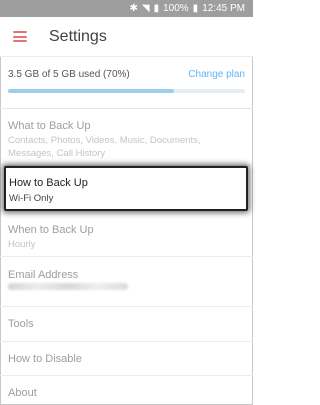 This screenshot has height=405, width=320. Describe the element at coordinates (68, 286) in the screenshot. I see `redacted-email-value` at that location.